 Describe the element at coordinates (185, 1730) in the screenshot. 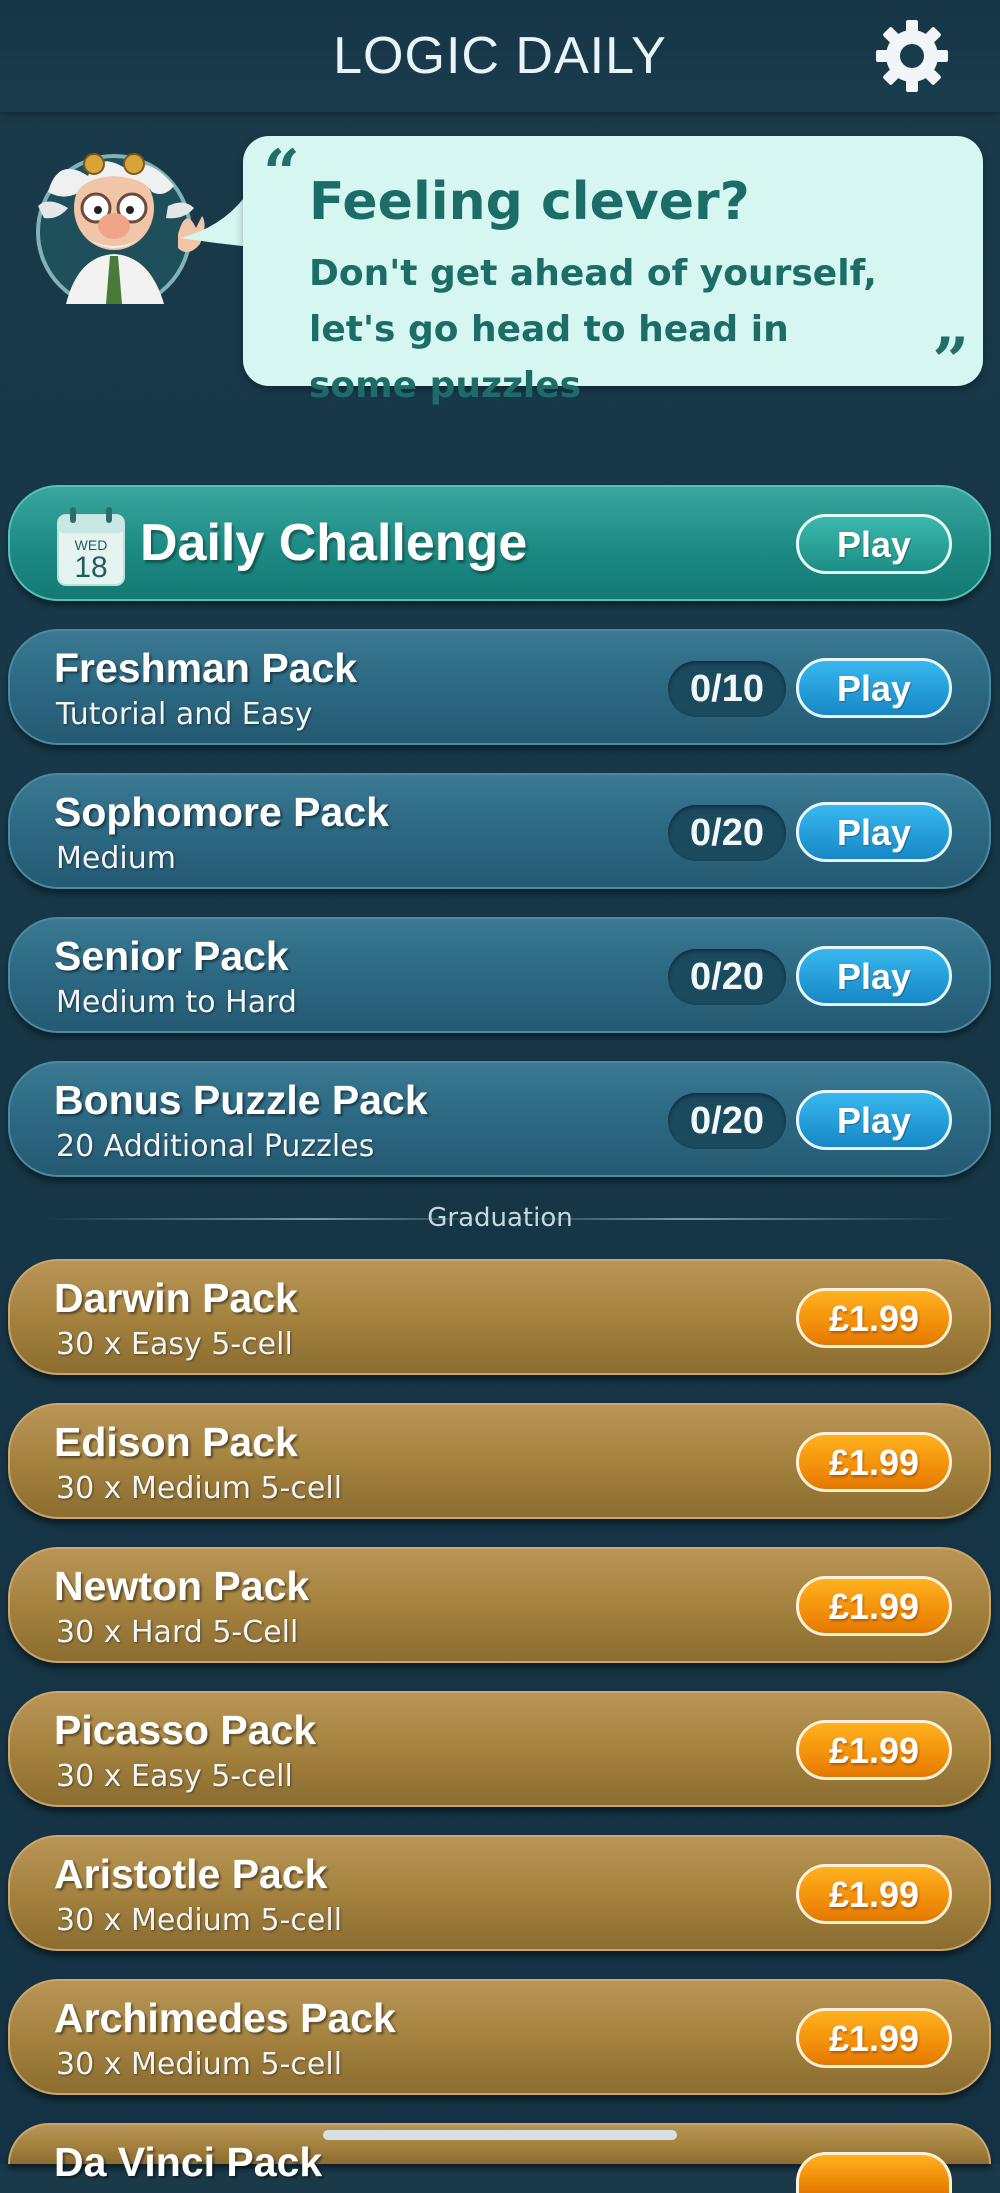

I see `pack-title: Picasso Pack` at that location.